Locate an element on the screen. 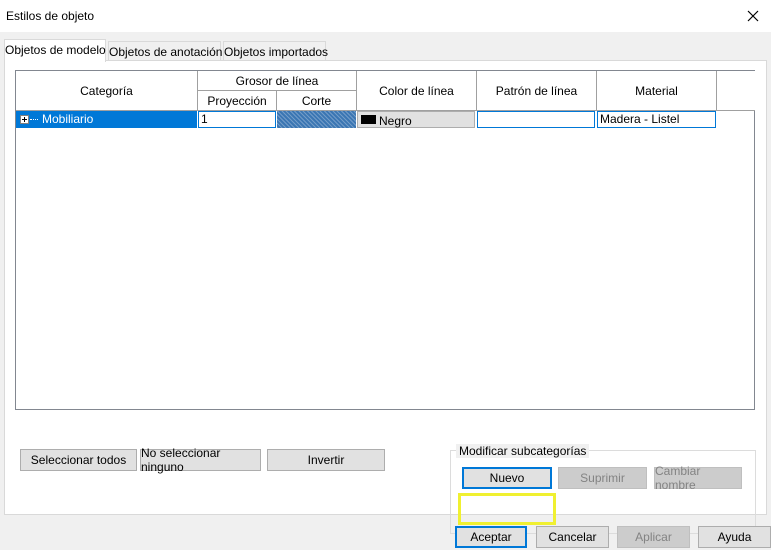 The width and height of the screenshot is (771, 550). table-row: Mobiliario 1 Negro Madera - Listel is located at coordinates (386, 119).